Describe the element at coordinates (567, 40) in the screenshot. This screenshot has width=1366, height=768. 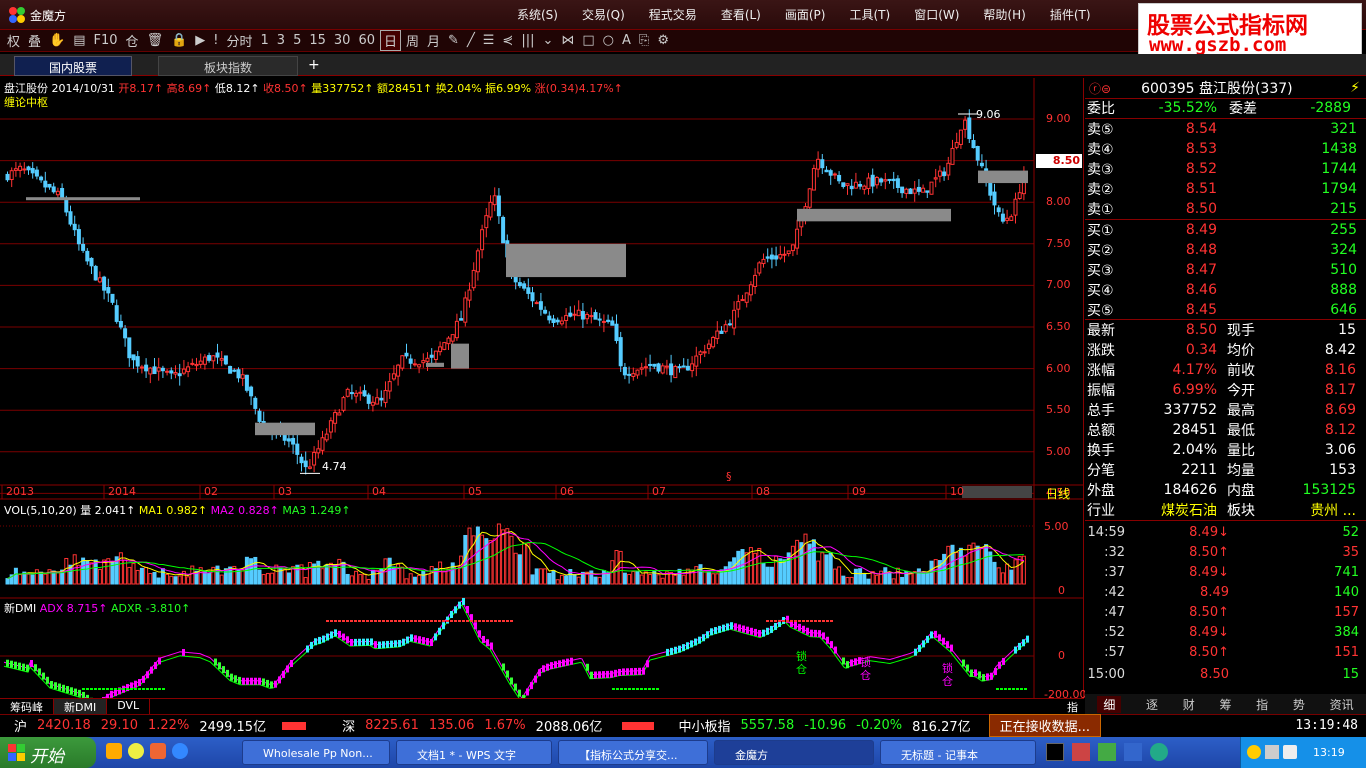
I see `toolbar-button: ⋈` at that location.